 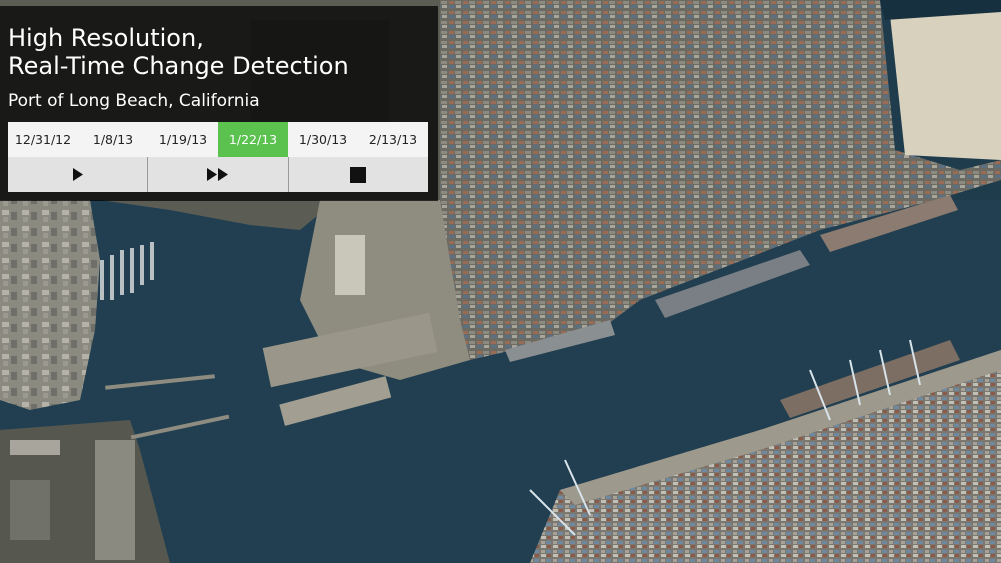 What do you see at coordinates (323, 139) in the screenshot?
I see `date-tab: 1/30/13` at bounding box center [323, 139].